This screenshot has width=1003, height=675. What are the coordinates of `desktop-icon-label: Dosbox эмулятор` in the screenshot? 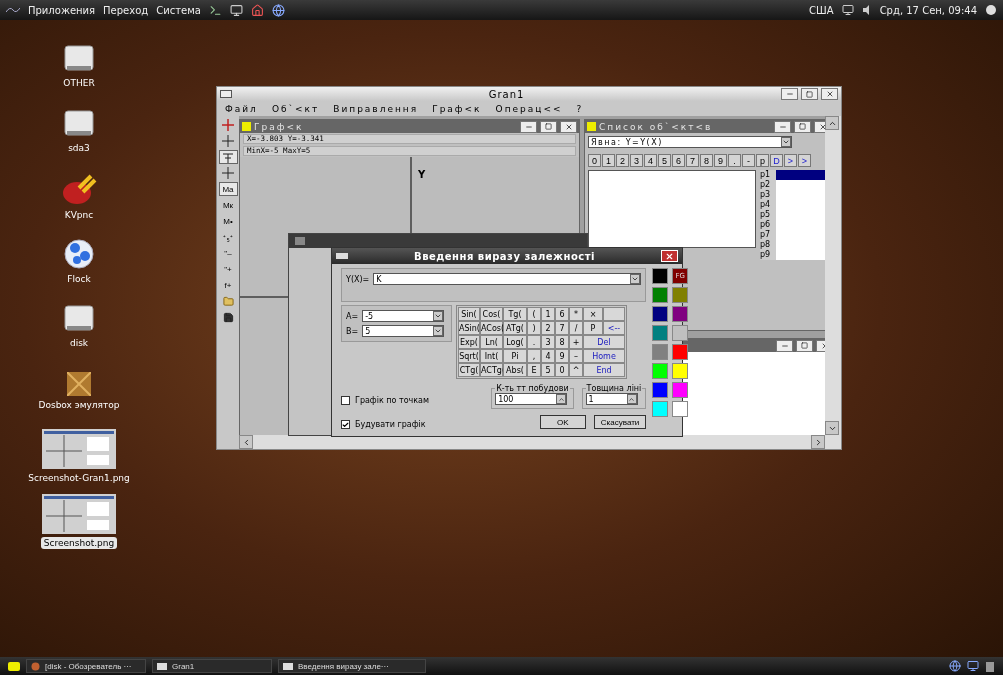 It's located at (79, 405).